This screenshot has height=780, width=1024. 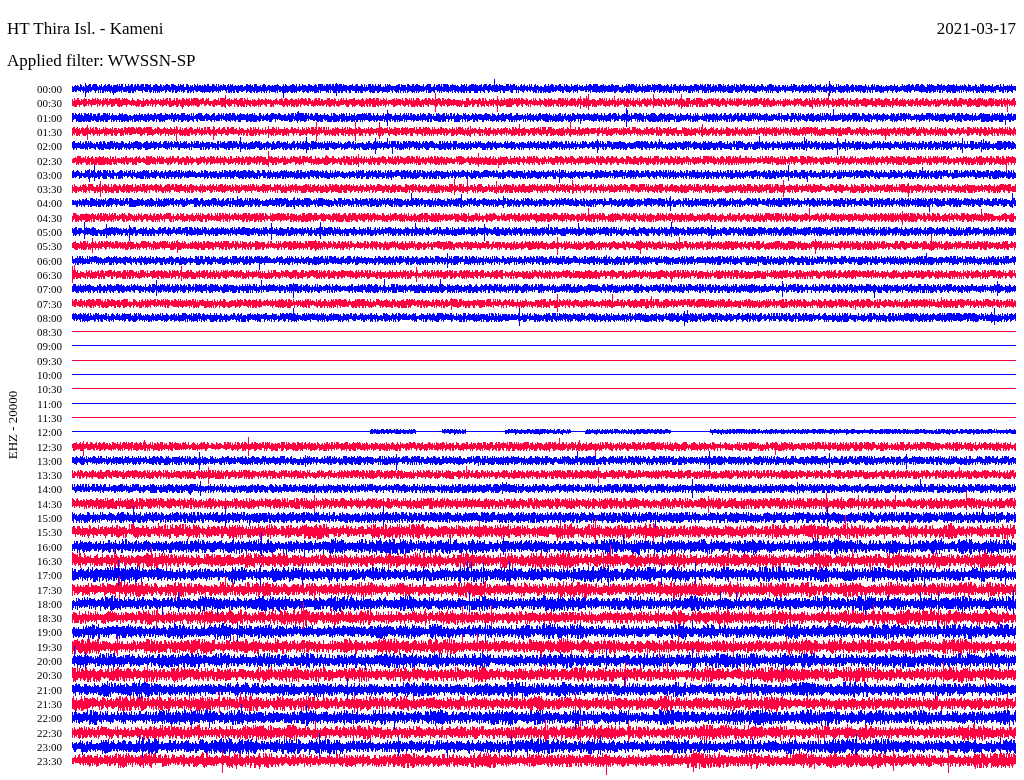 What do you see at coordinates (49, 245) in the screenshot?
I see `time-label: 05:30` at bounding box center [49, 245].